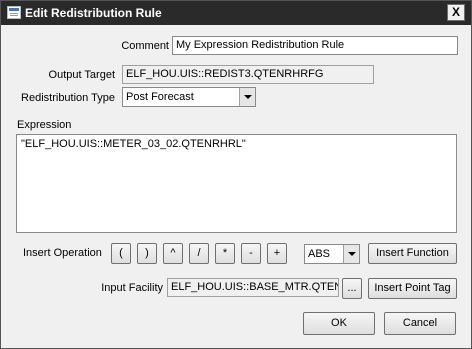 The image size is (472, 349). Describe the element at coordinates (412, 288) in the screenshot. I see `insert-point-tag-button: Insert Point Tag` at that location.